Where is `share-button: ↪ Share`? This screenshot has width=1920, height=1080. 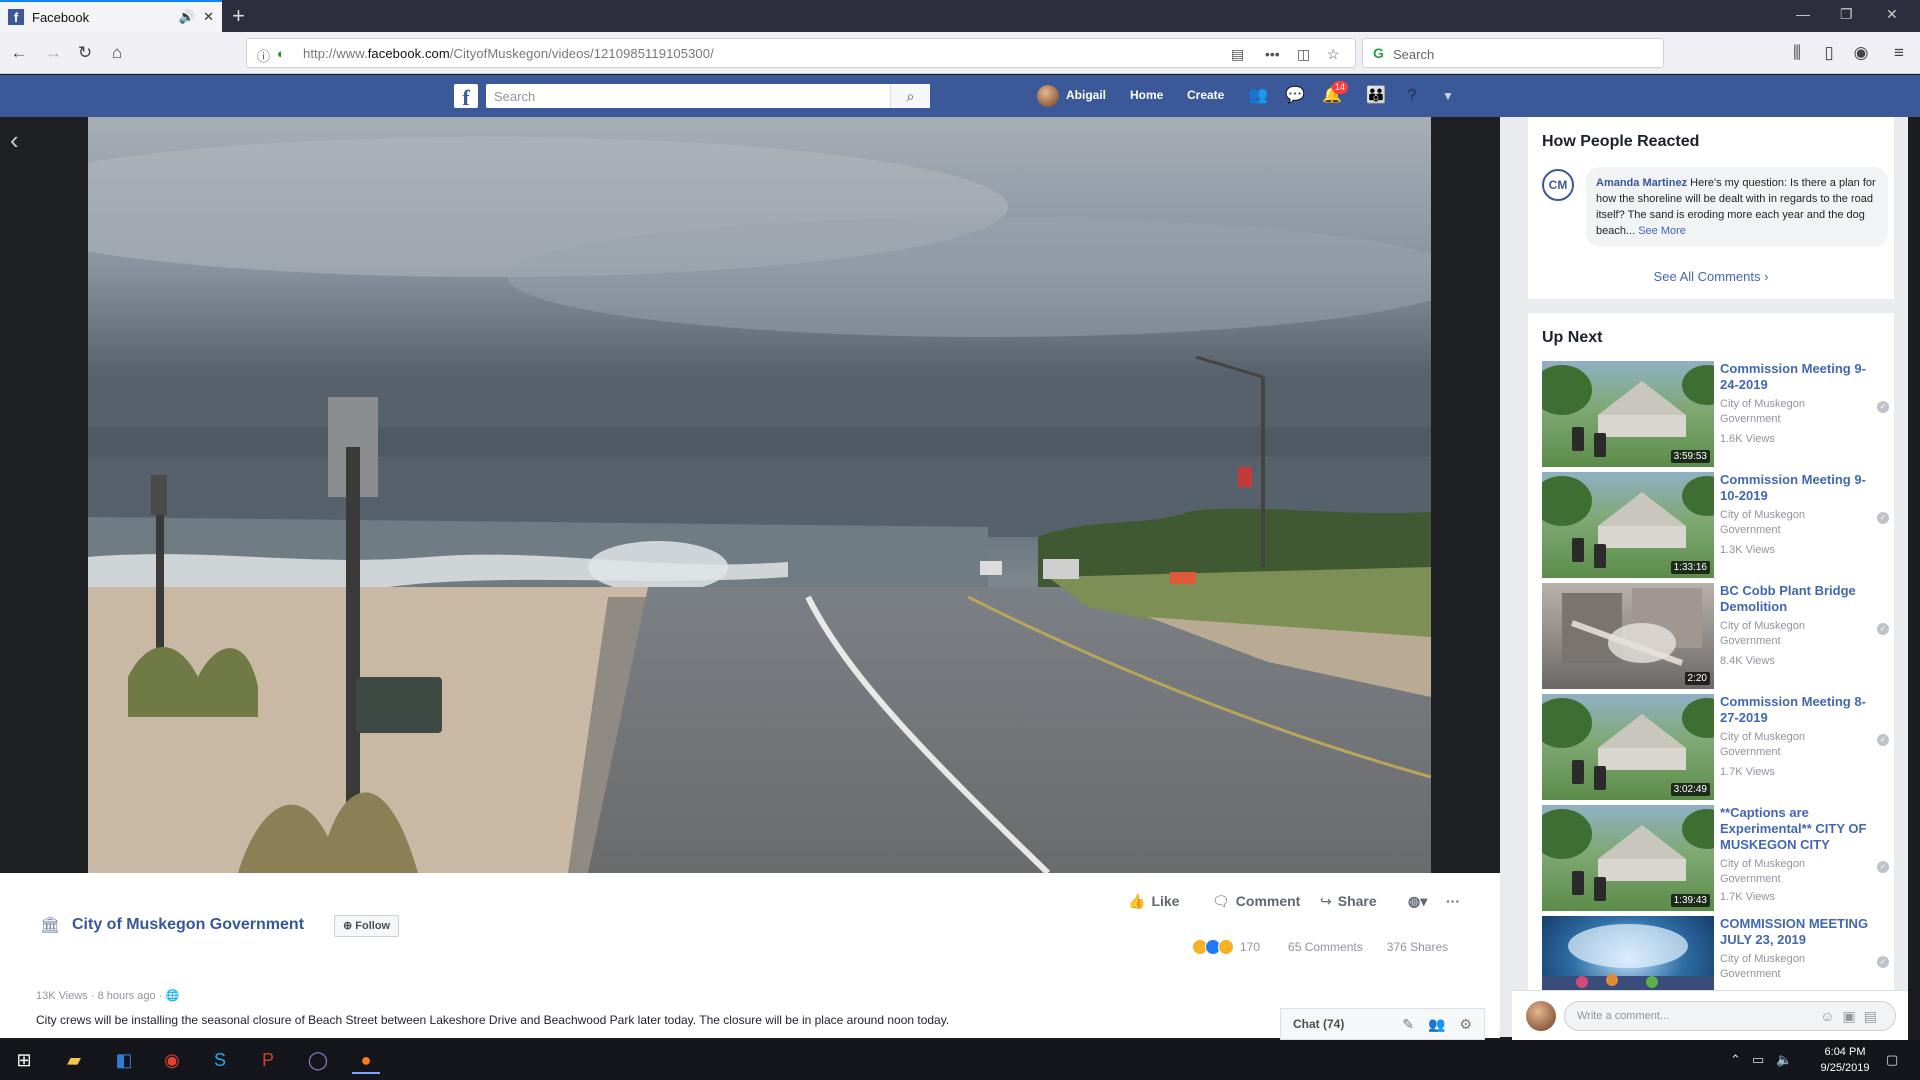
share-button: ↪ Share is located at coordinates (1348, 901).